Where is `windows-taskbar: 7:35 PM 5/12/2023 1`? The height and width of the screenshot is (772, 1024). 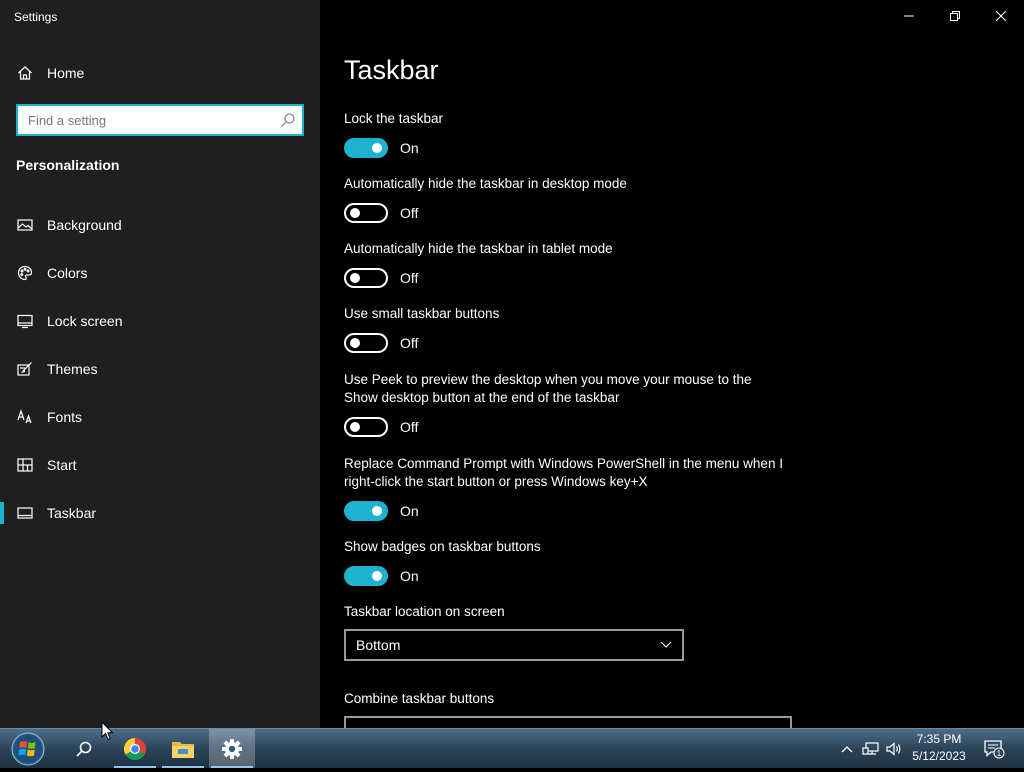 windows-taskbar: 7:35 PM 5/12/2023 1 is located at coordinates (512, 748).